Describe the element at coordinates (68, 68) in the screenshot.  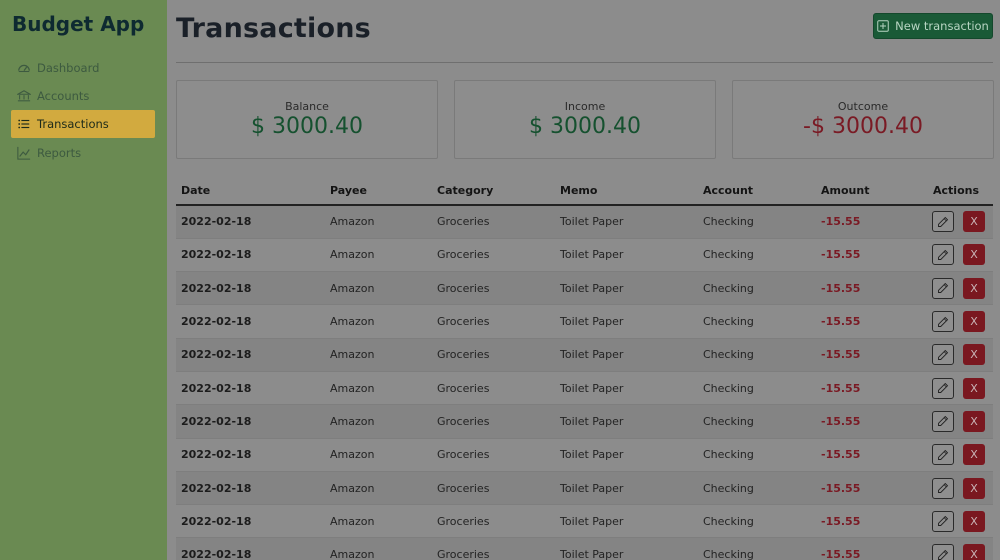
I see `sidebar-item-label: Dashboard` at that location.